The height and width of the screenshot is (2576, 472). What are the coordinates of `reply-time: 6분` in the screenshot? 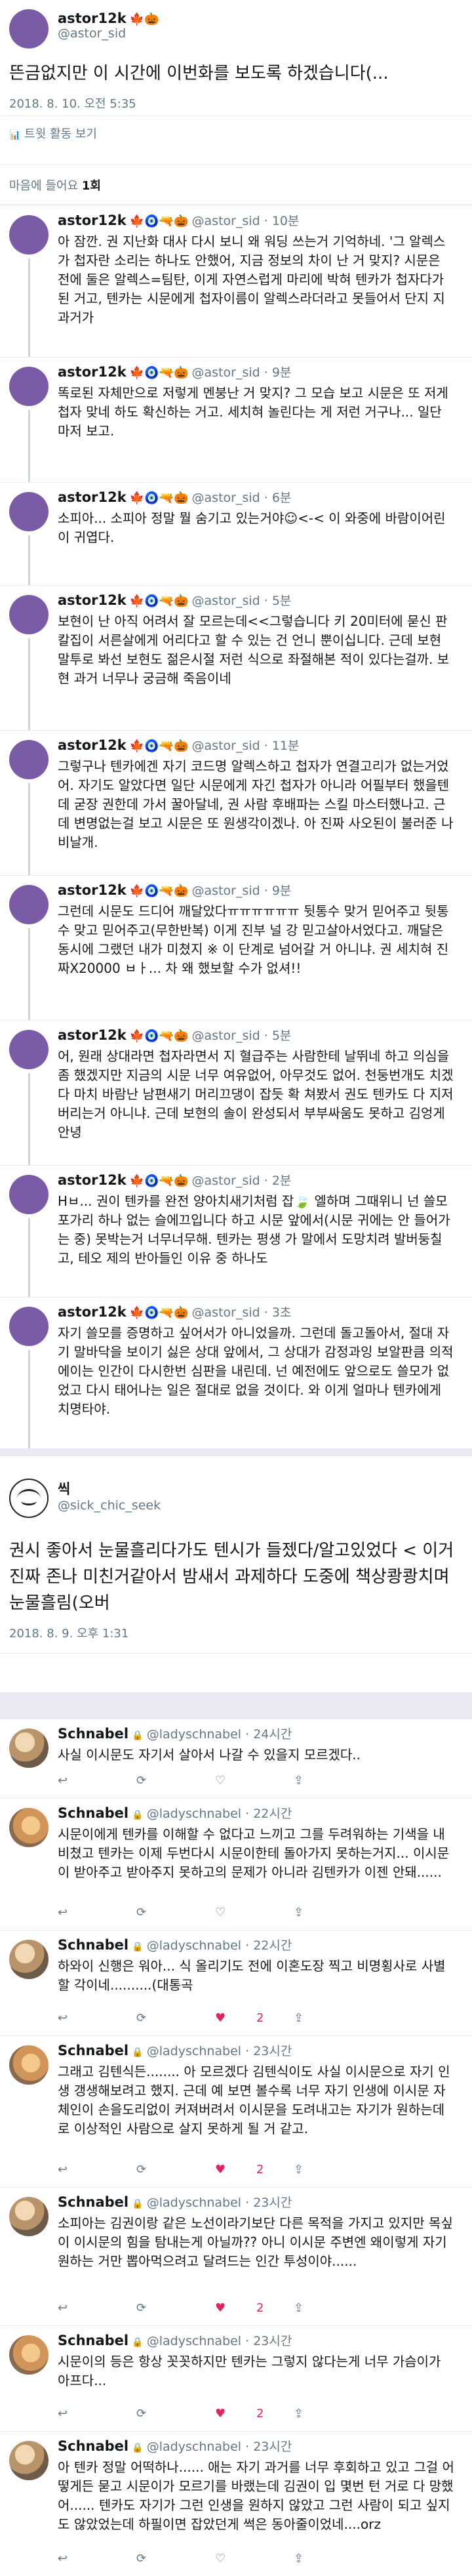 It's located at (282, 498).